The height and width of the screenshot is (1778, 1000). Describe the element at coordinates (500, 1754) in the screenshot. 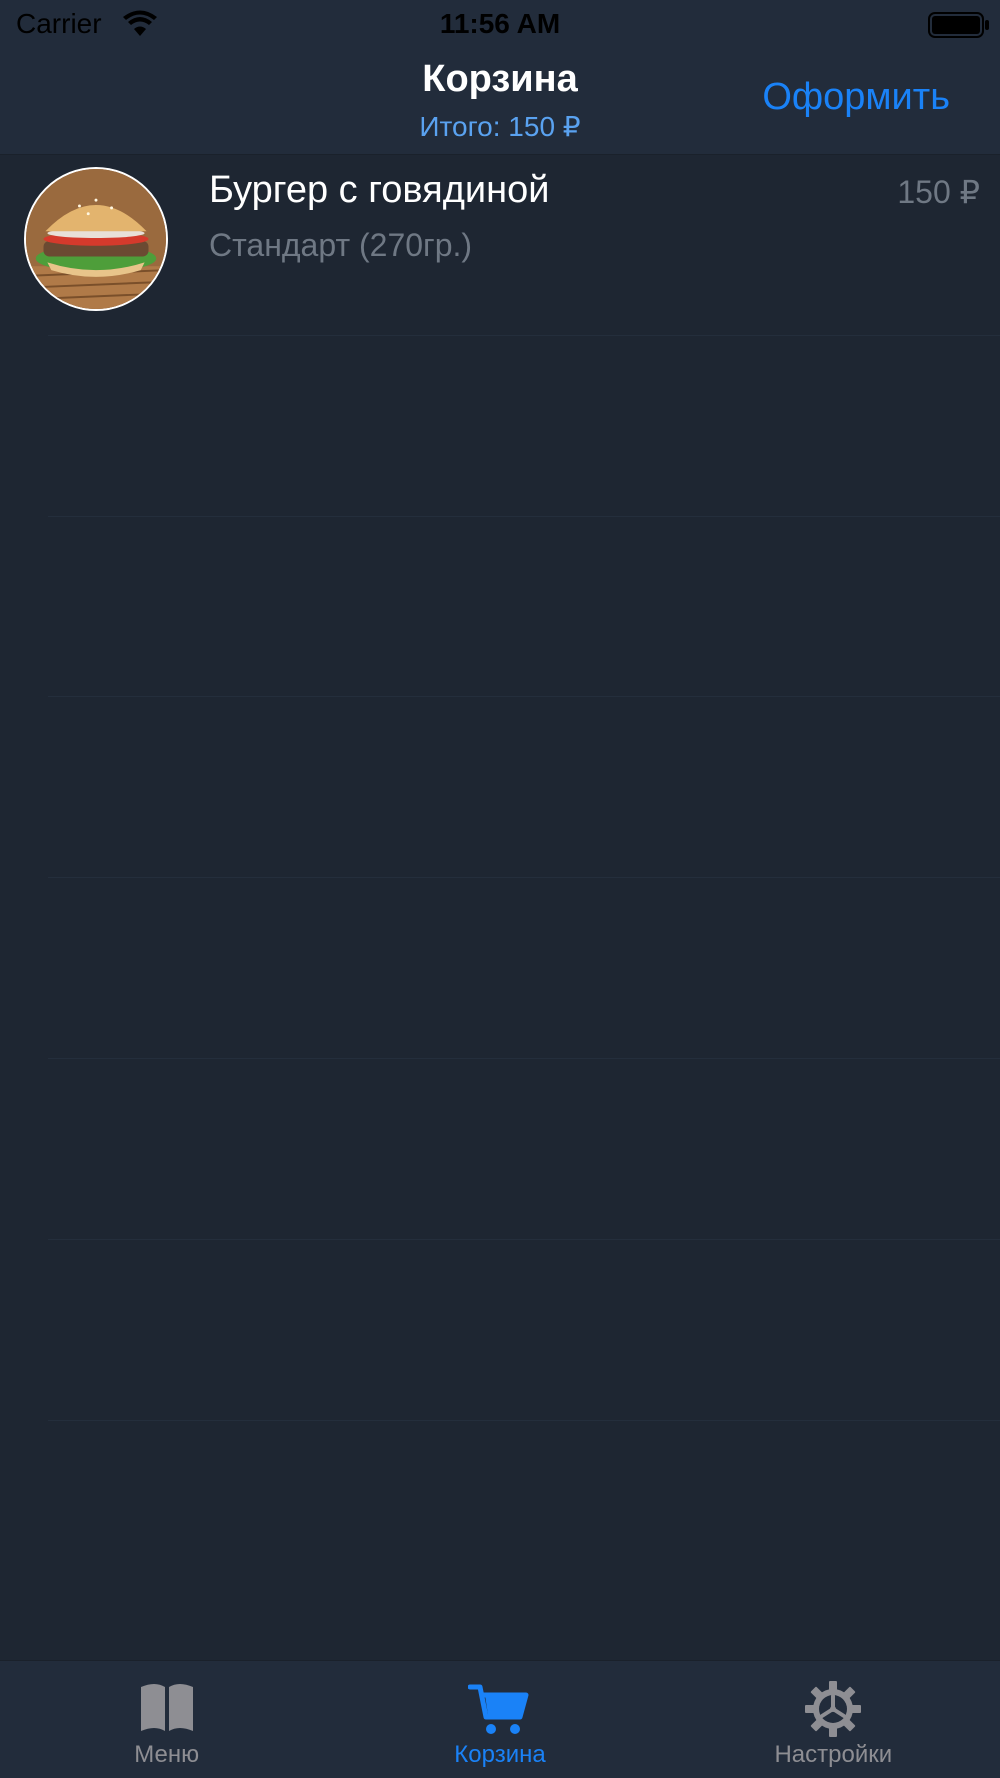

I see `tab-cart-label: Корзина` at that location.